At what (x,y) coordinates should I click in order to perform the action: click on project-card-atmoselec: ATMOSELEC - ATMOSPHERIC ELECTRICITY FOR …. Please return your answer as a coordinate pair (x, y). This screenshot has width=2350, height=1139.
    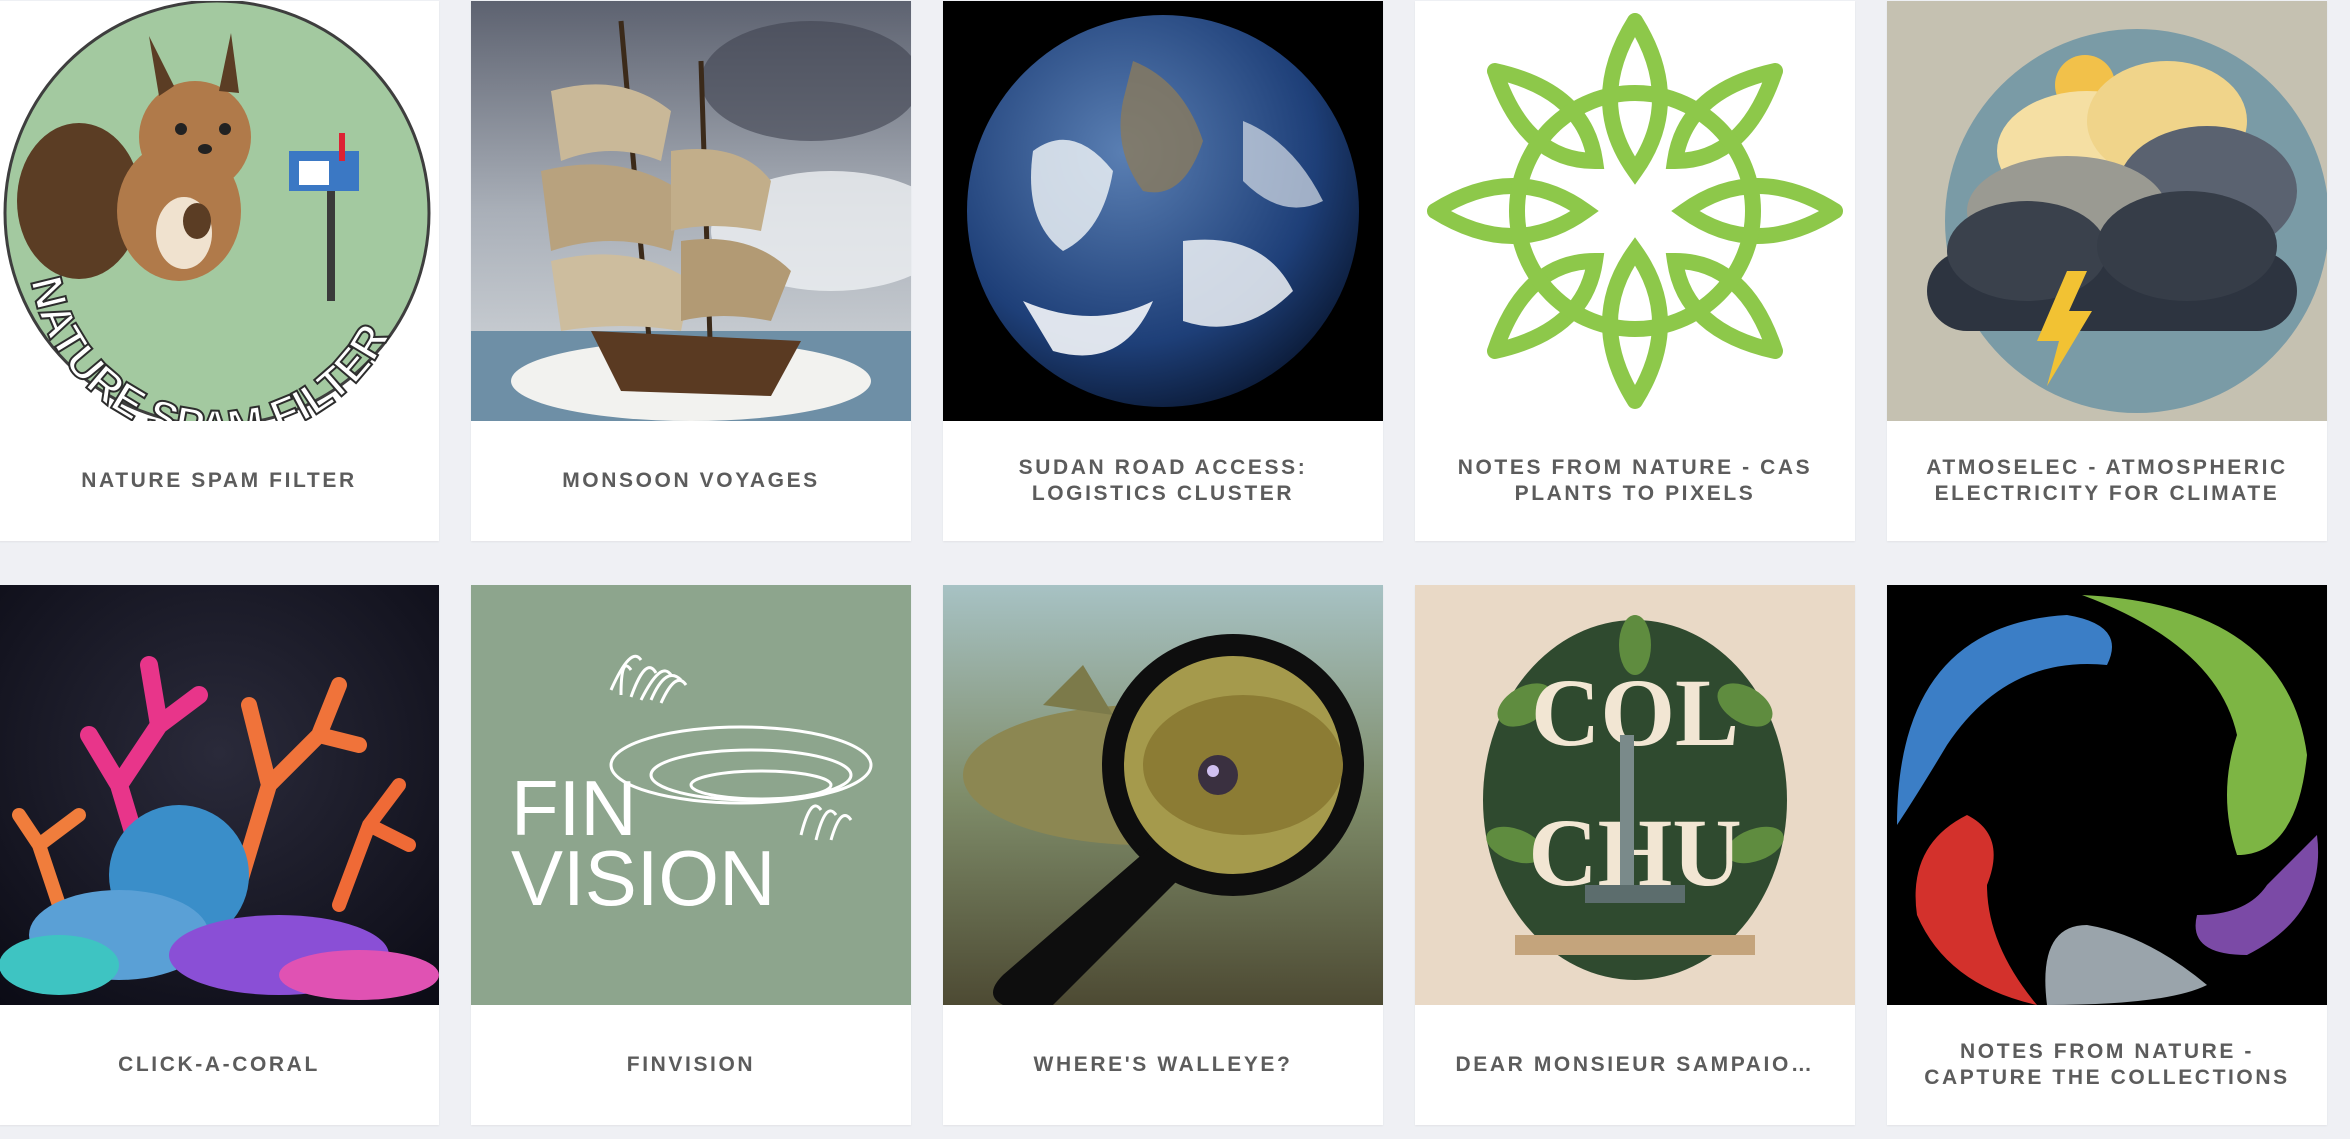
    Looking at the image, I should click on (2107, 271).